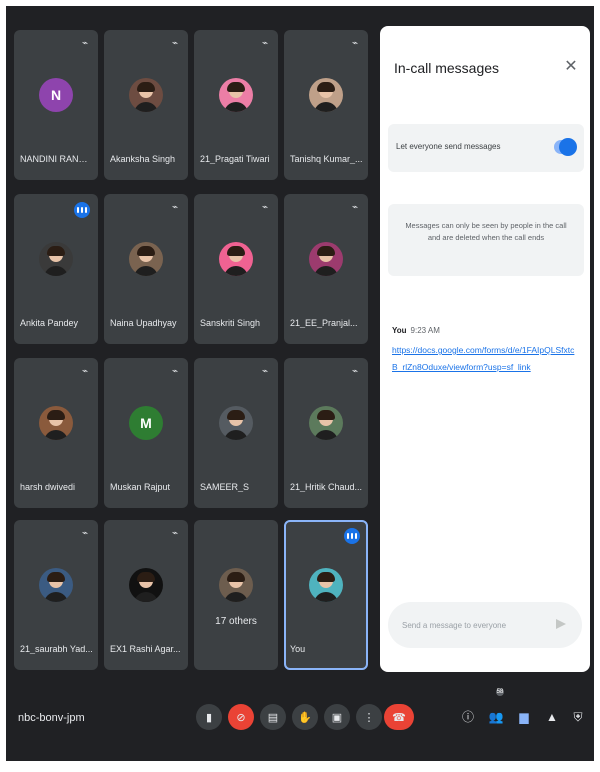 Image resolution: width=600 pixels, height=772 pixels. I want to click on people-button: 👥, so click(496, 717).